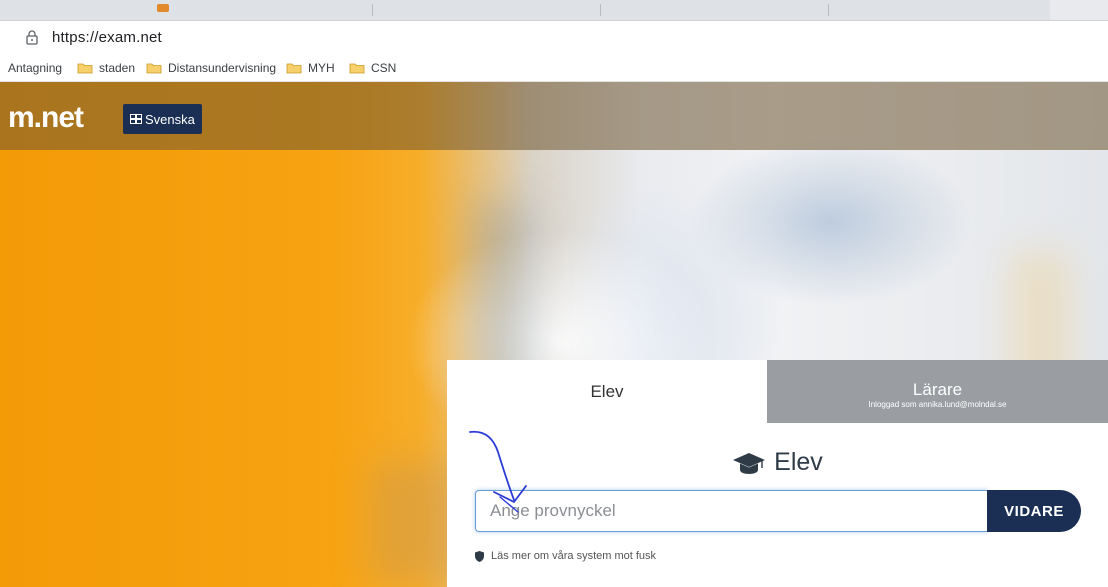 This screenshot has width=1108, height=587. What do you see at coordinates (384, 68) in the screenshot?
I see `bookmark-label: CSN` at bounding box center [384, 68].